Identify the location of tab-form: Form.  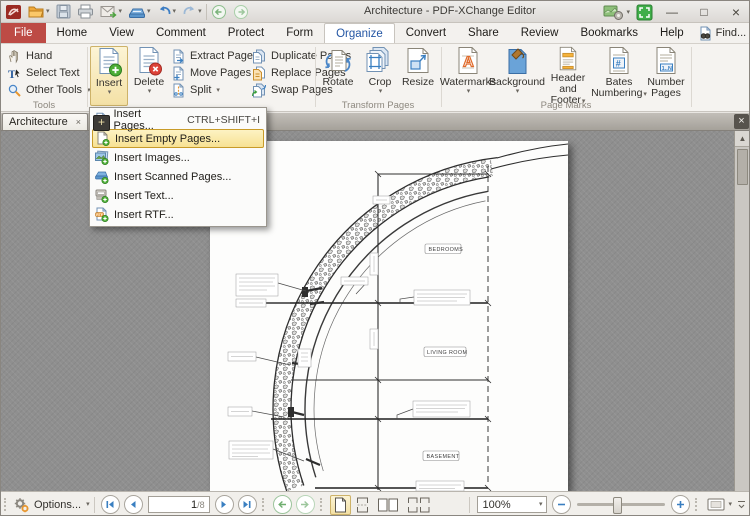
(299, 33).